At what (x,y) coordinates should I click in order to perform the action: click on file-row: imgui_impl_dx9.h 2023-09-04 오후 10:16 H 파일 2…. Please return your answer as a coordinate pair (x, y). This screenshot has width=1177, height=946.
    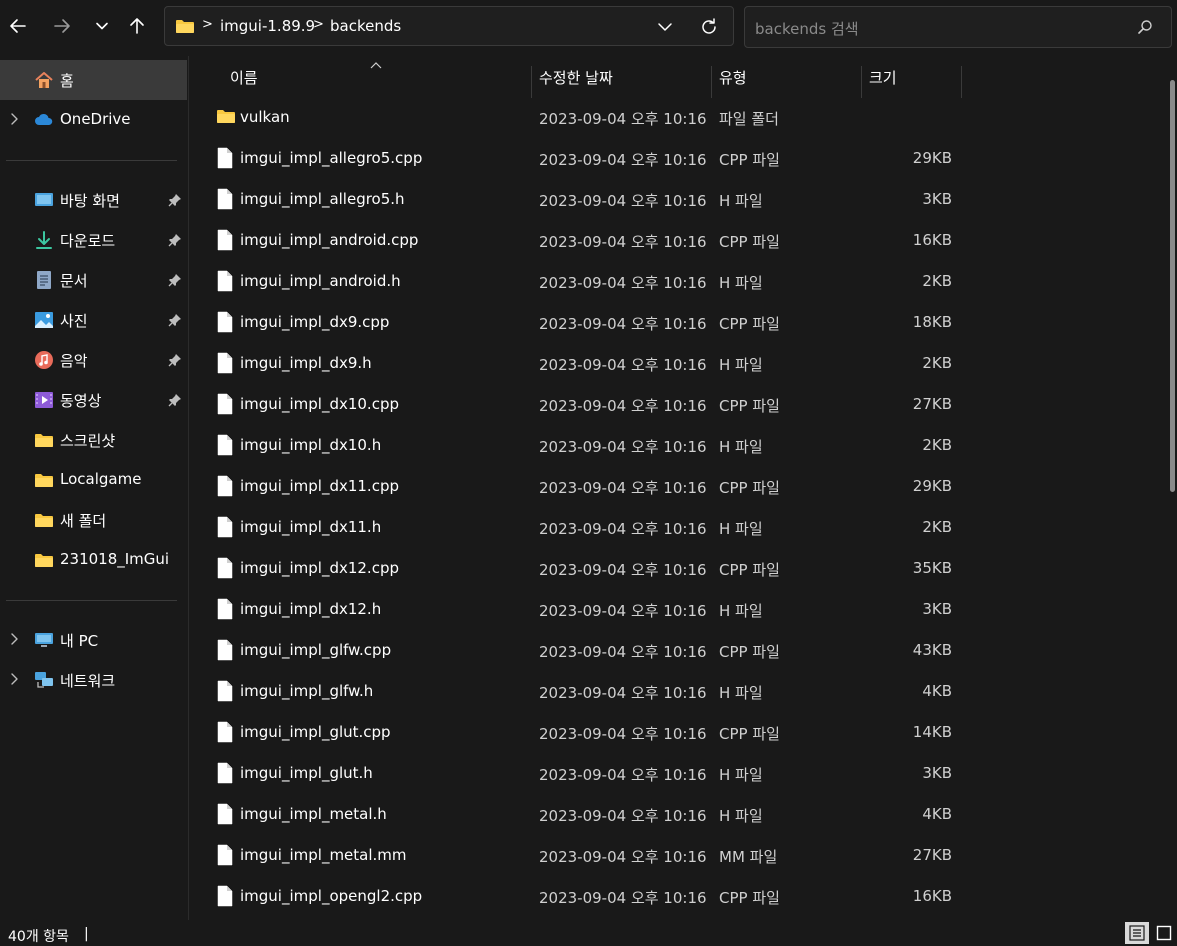
    Looking at the image, I should click on (675, 363).